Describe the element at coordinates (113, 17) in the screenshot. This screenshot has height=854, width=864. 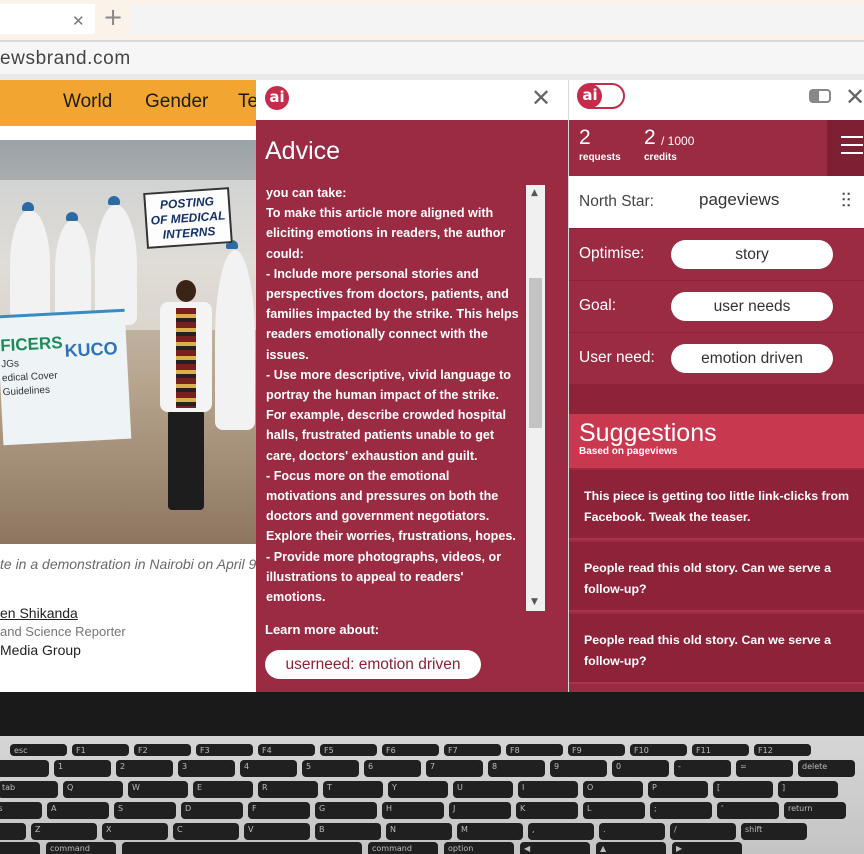
I see `plus-icon: +` at that location.